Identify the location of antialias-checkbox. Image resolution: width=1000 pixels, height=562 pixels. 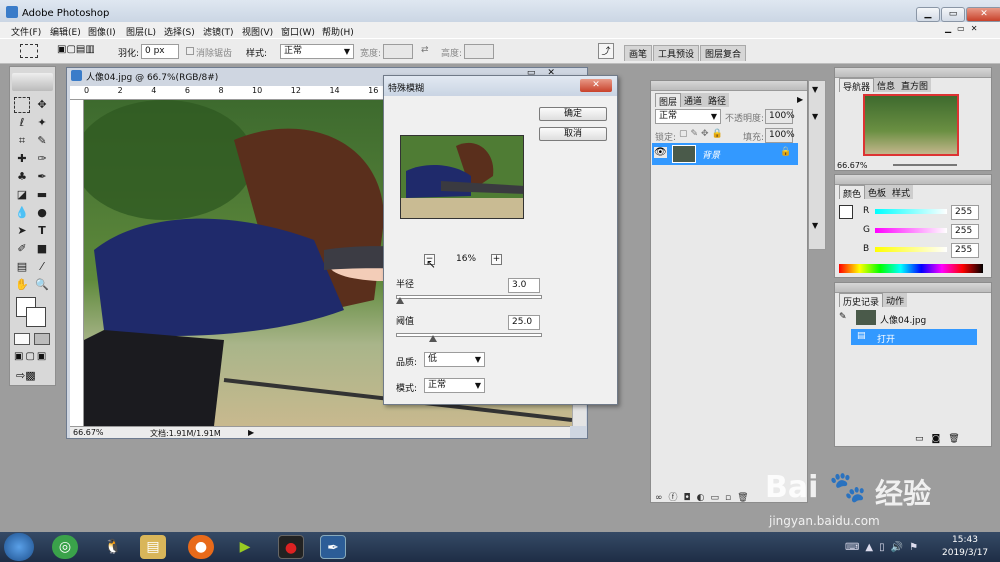
(190, 51).